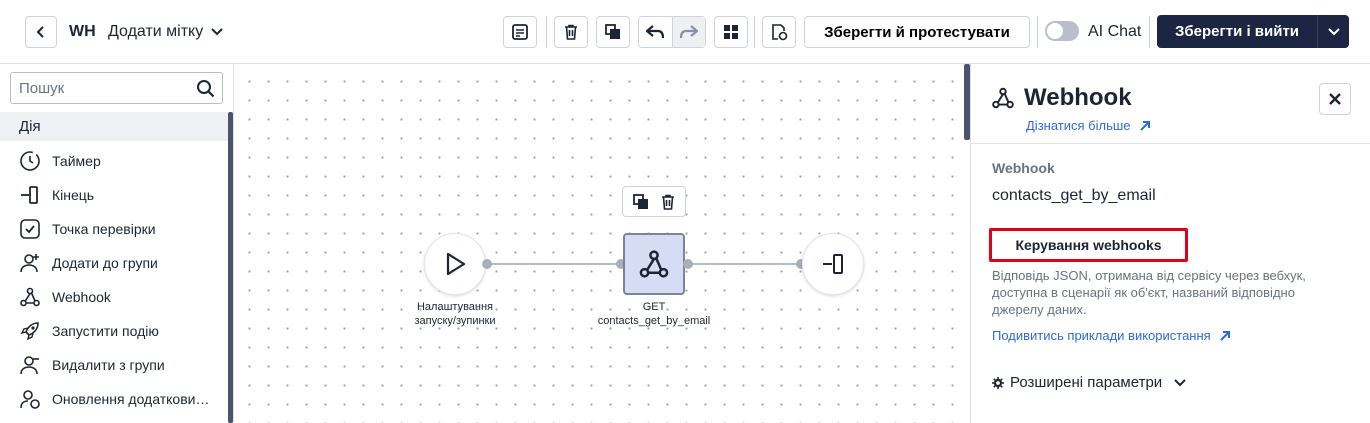 This screenshot has height=423, width=1370. I want to click on save-options-dropdown, so click(1333, 31).